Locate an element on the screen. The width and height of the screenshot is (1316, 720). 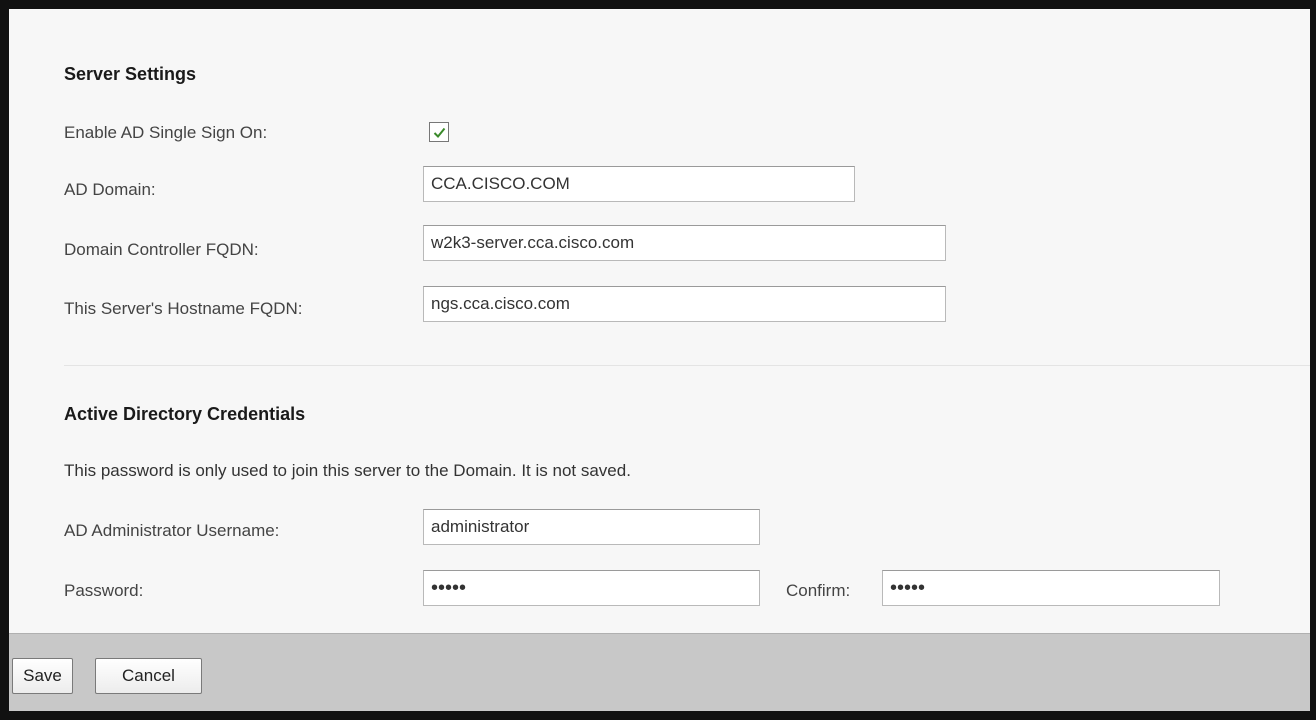
password-input is located at coordinates (591, 588).